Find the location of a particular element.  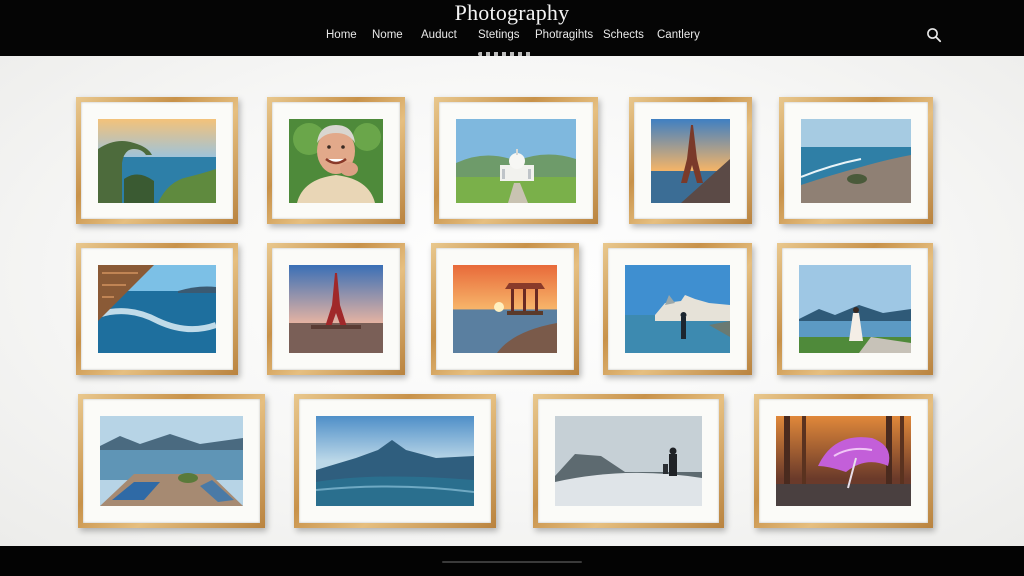

eiffel-tower-sunset-icon is located at coordinates (690, 161).